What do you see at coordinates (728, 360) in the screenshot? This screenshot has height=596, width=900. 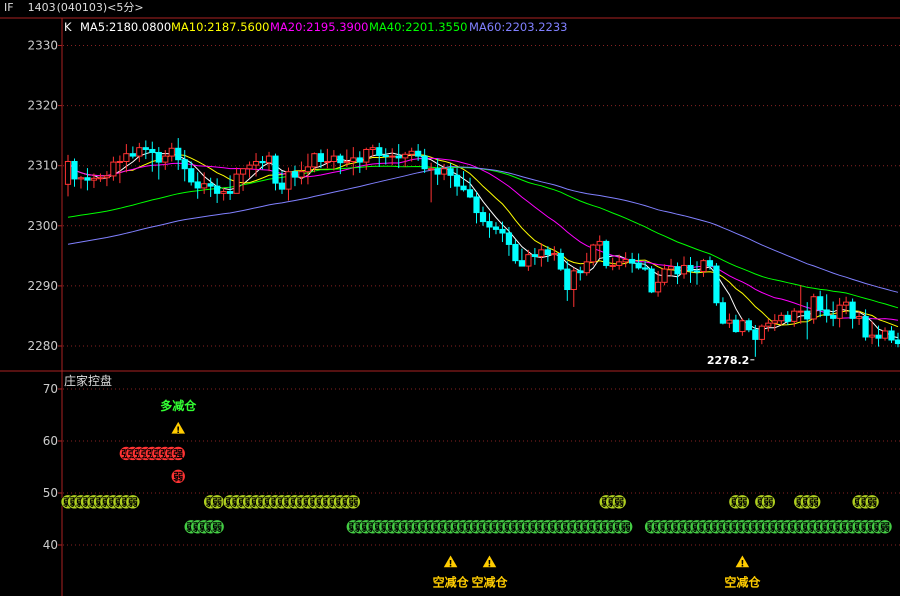 I see `low-marker-label: 2278.2` at bounding box center [728, 360].